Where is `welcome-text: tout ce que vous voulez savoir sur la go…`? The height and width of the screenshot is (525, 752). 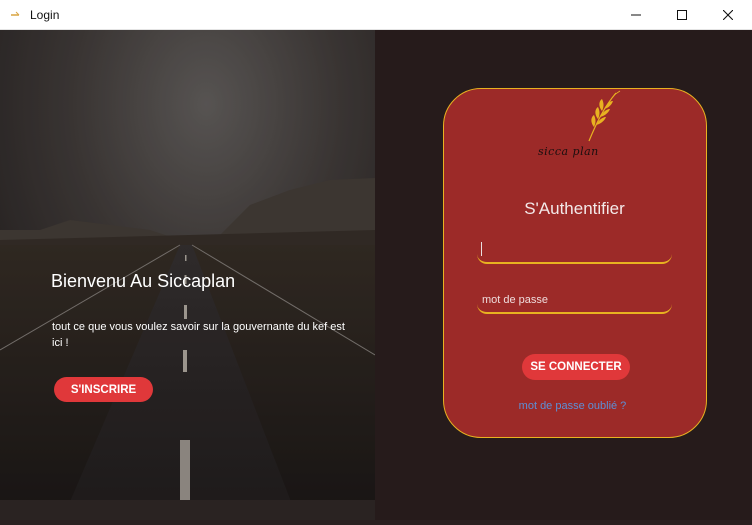
welcome-text: tout ce que vous voulez savoir sur la go… is located at coordinates (198, 335).